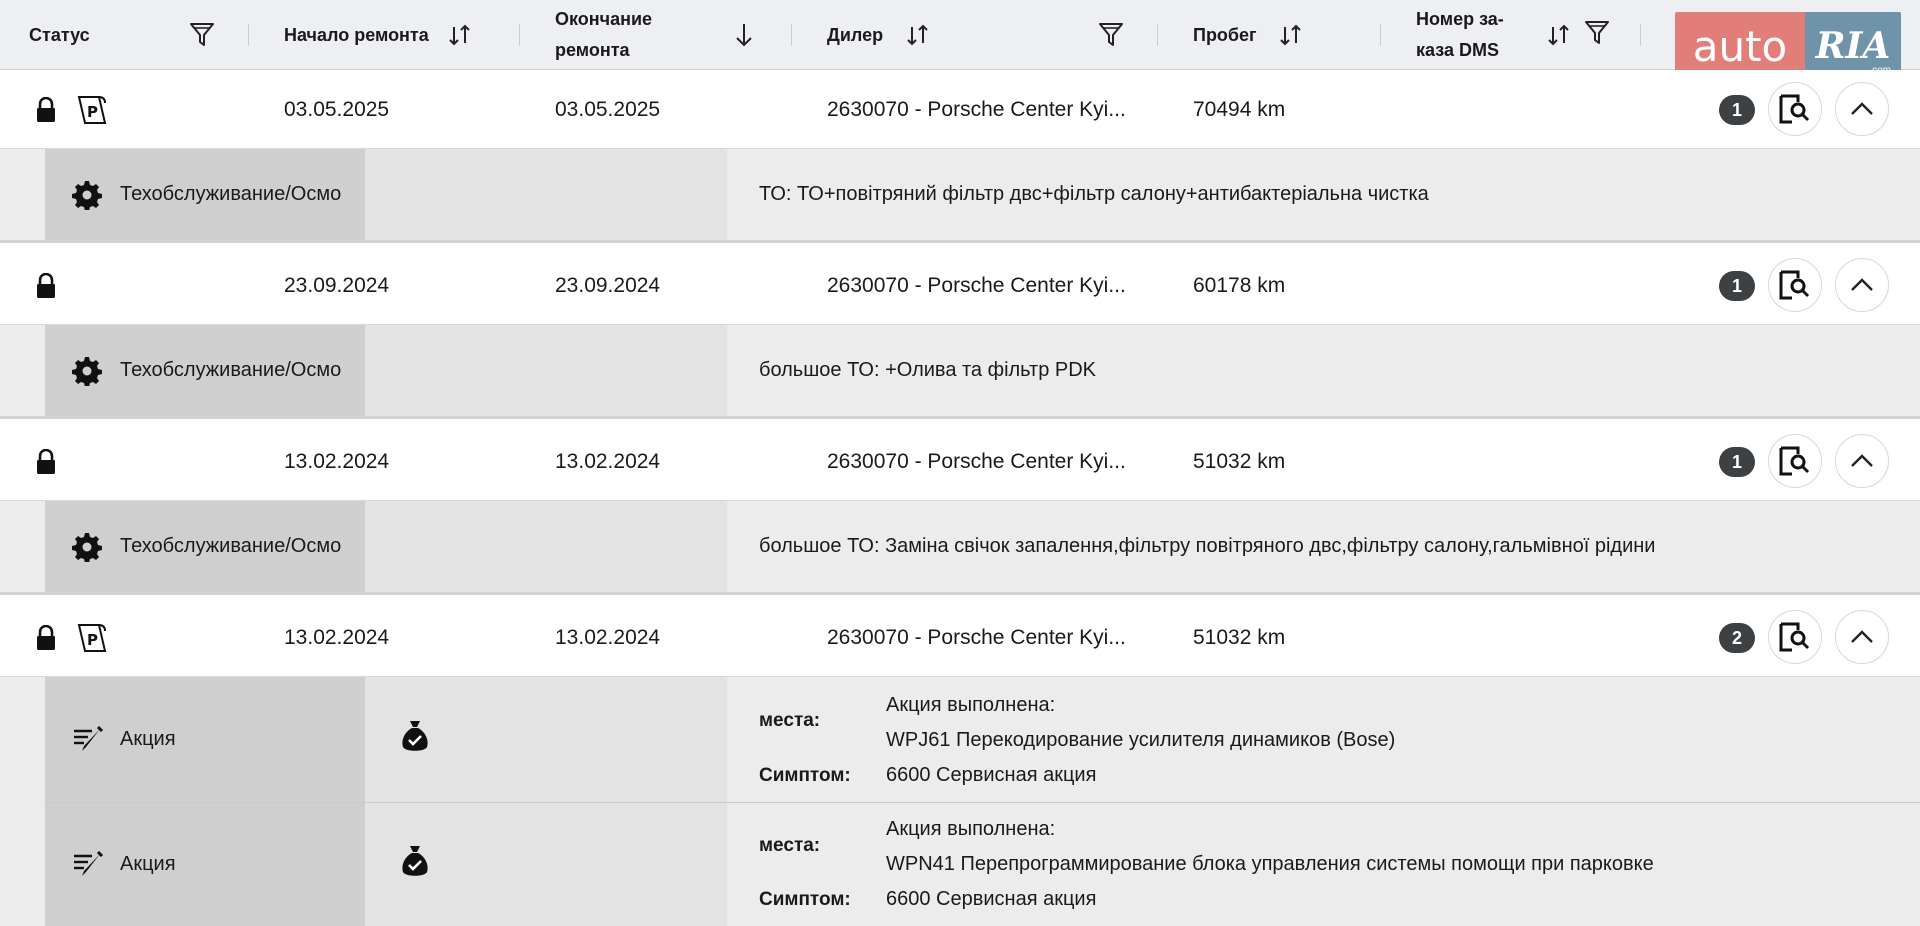 The image size is (1920, 926). I want to click on service-description: большое ТО: +Олива та фільтр PDK, so click(928, 370).